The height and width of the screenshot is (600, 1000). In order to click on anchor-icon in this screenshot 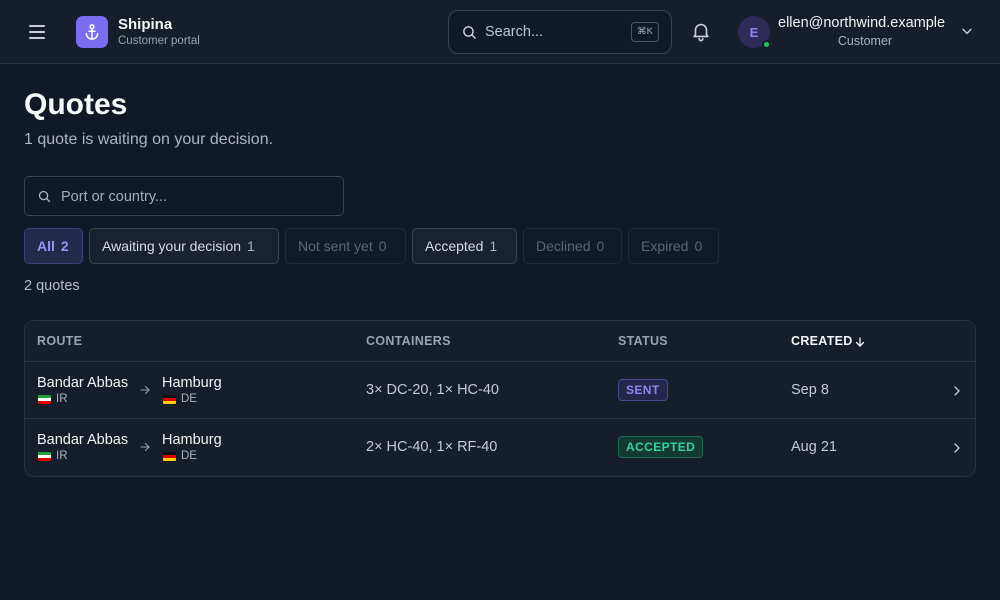, I will do `click(92, 32)`.